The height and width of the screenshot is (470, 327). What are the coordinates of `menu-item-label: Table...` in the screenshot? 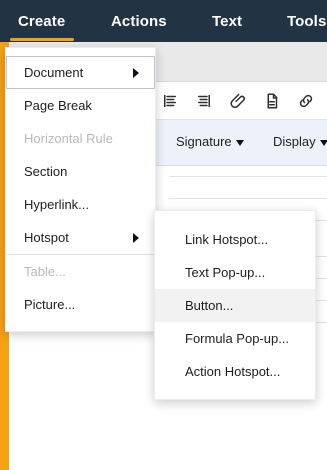 It's located at (45, 271).